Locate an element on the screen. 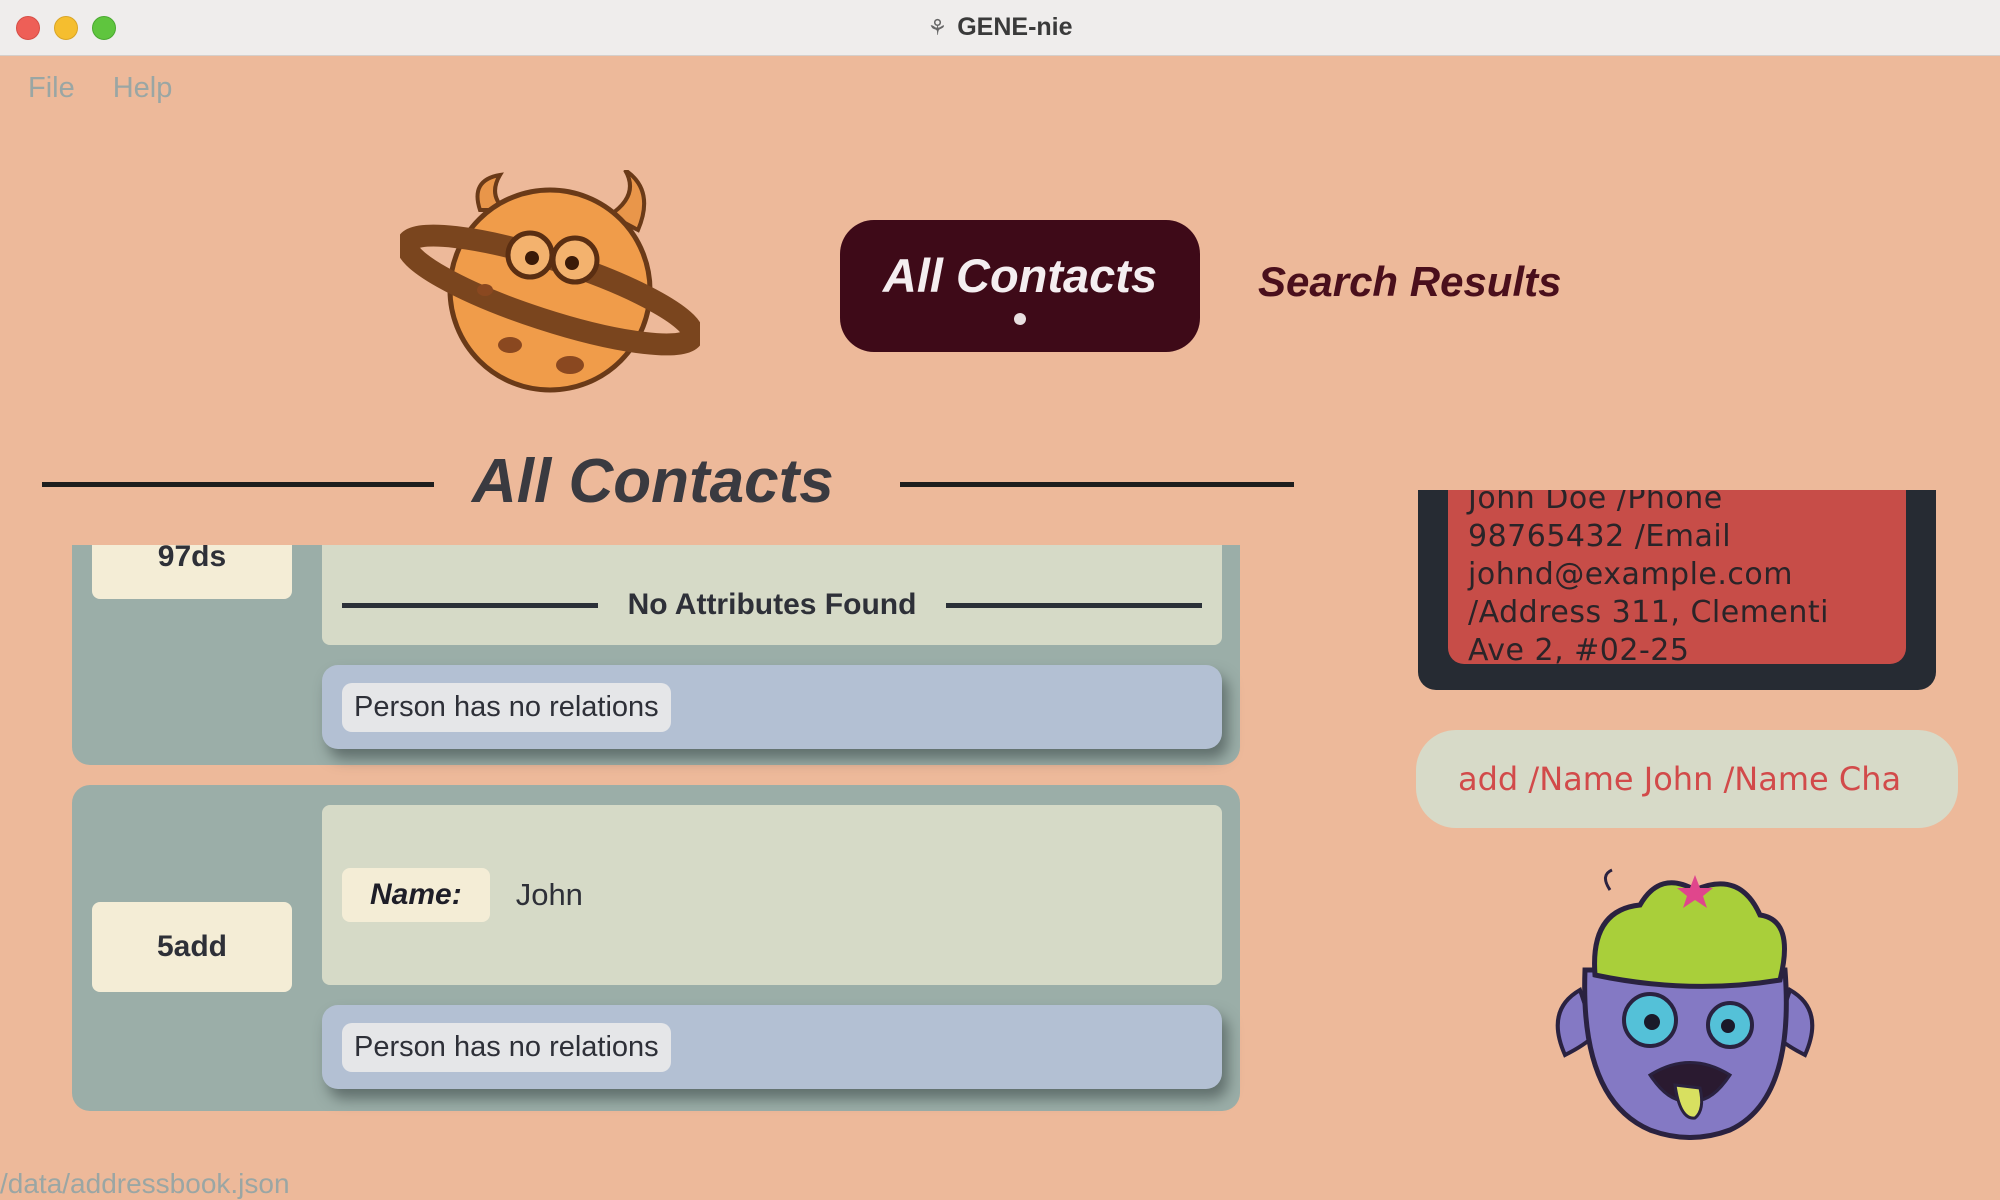 The image size is (2000, 1200). name-attribute-value: John is located at coordinates (549, 894).